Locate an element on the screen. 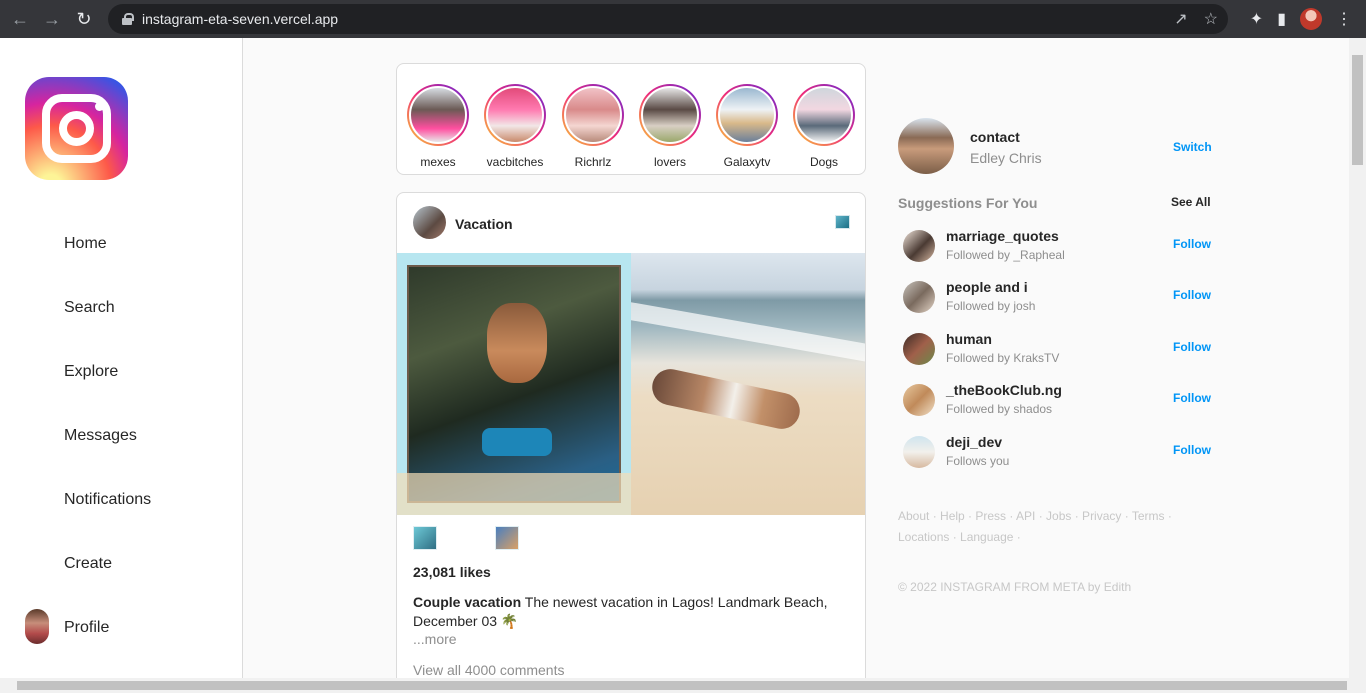  suggestion-username: people and i is located at coordinates (987, 287).